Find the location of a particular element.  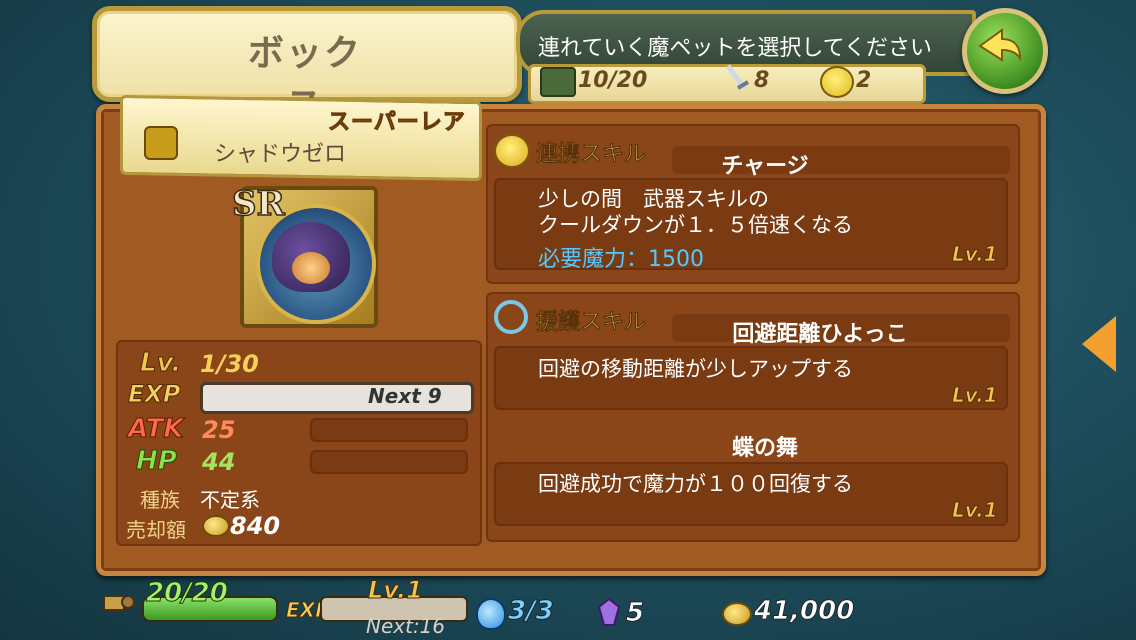

box-count: 10/20 is located at coordinates (613, 80).